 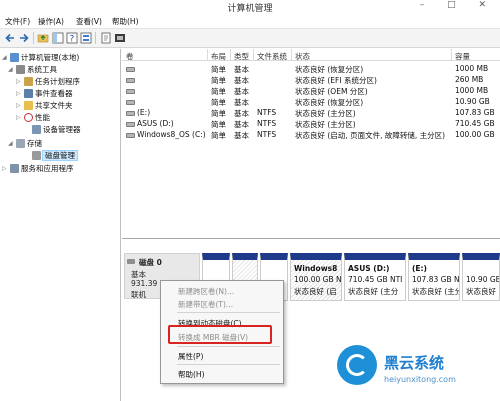 I want to click on highlight-box, so click(x=220, y=334).